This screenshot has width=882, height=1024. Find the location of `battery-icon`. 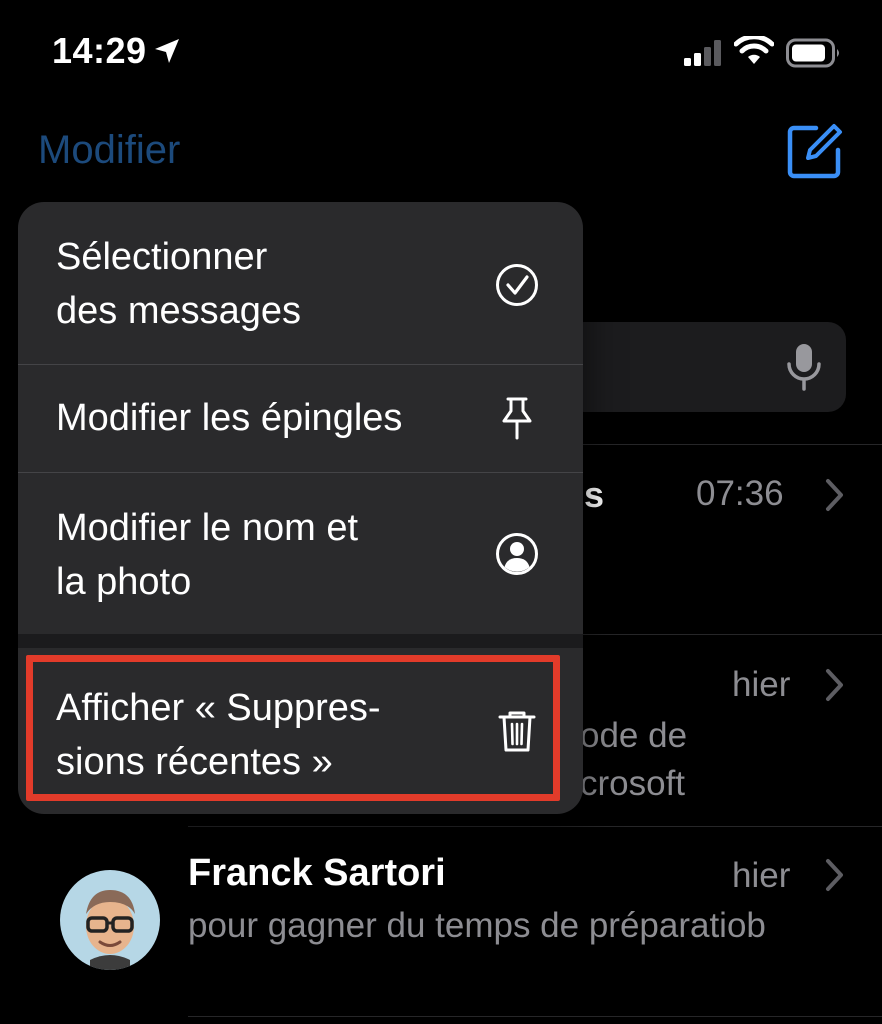

battery-icon is located at coordinates (812, 53).